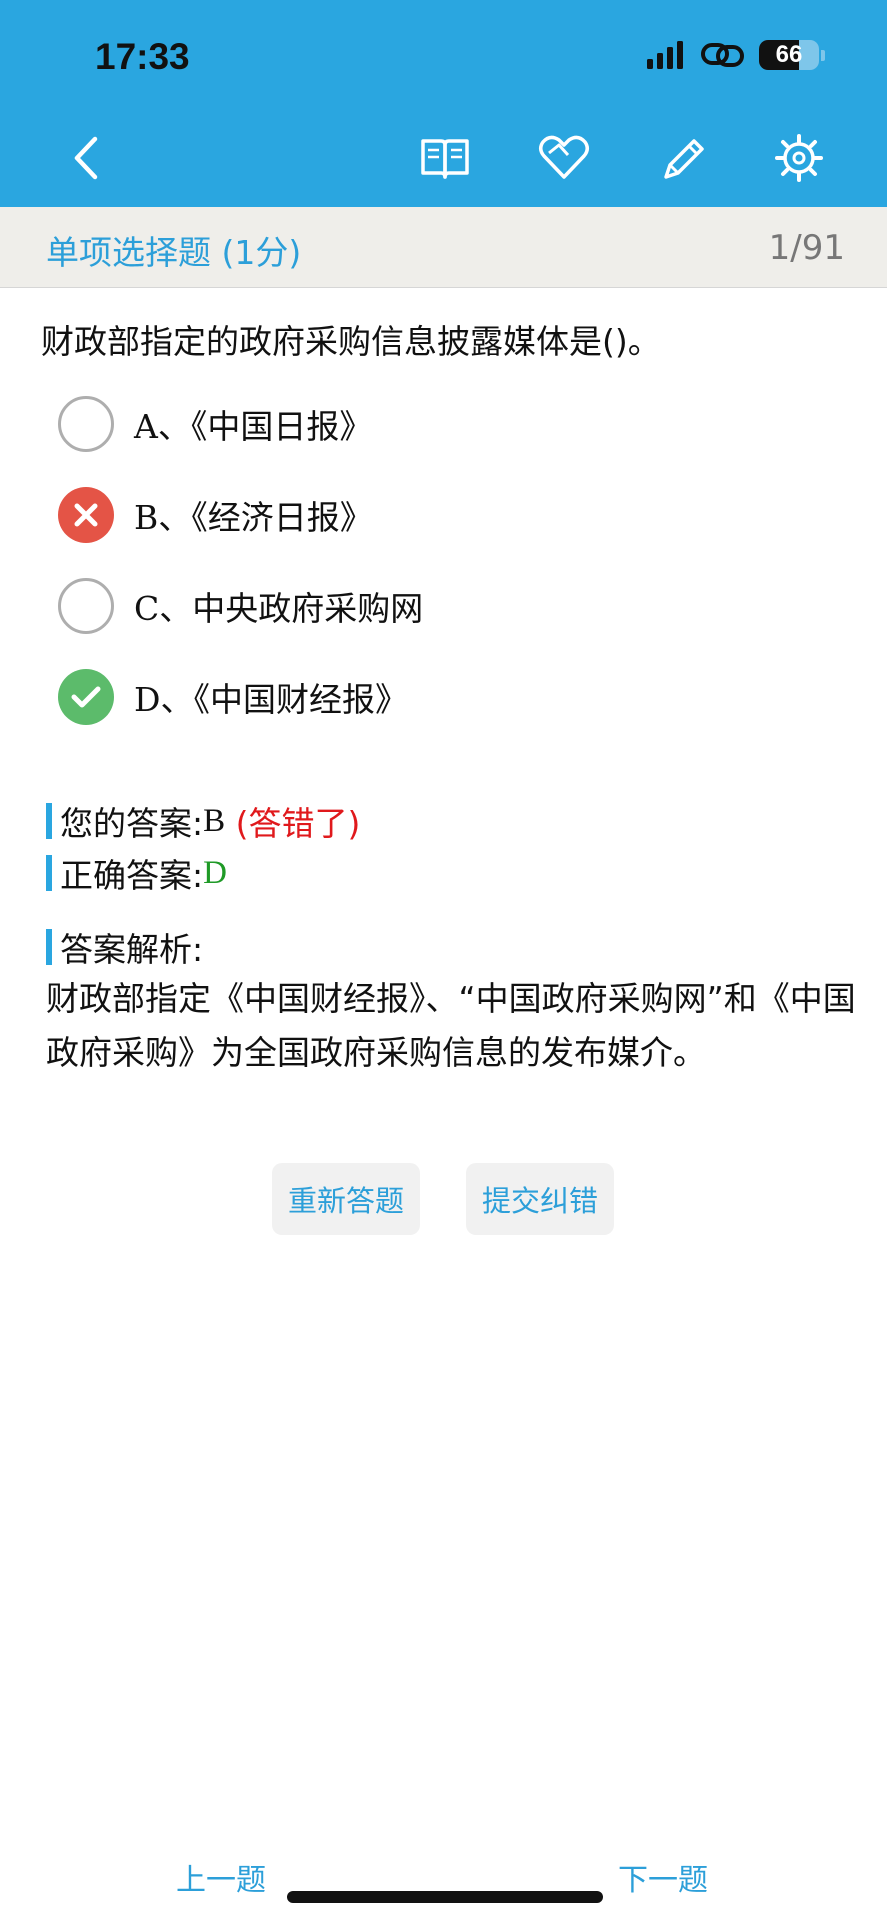 The image size is (887, 1920). What do you see at coordinates (351, 341) in the screenshot?
I see `question-text: 财政部指定的政府采购信息披露媒体是()。` at bounding box center [351, 341].